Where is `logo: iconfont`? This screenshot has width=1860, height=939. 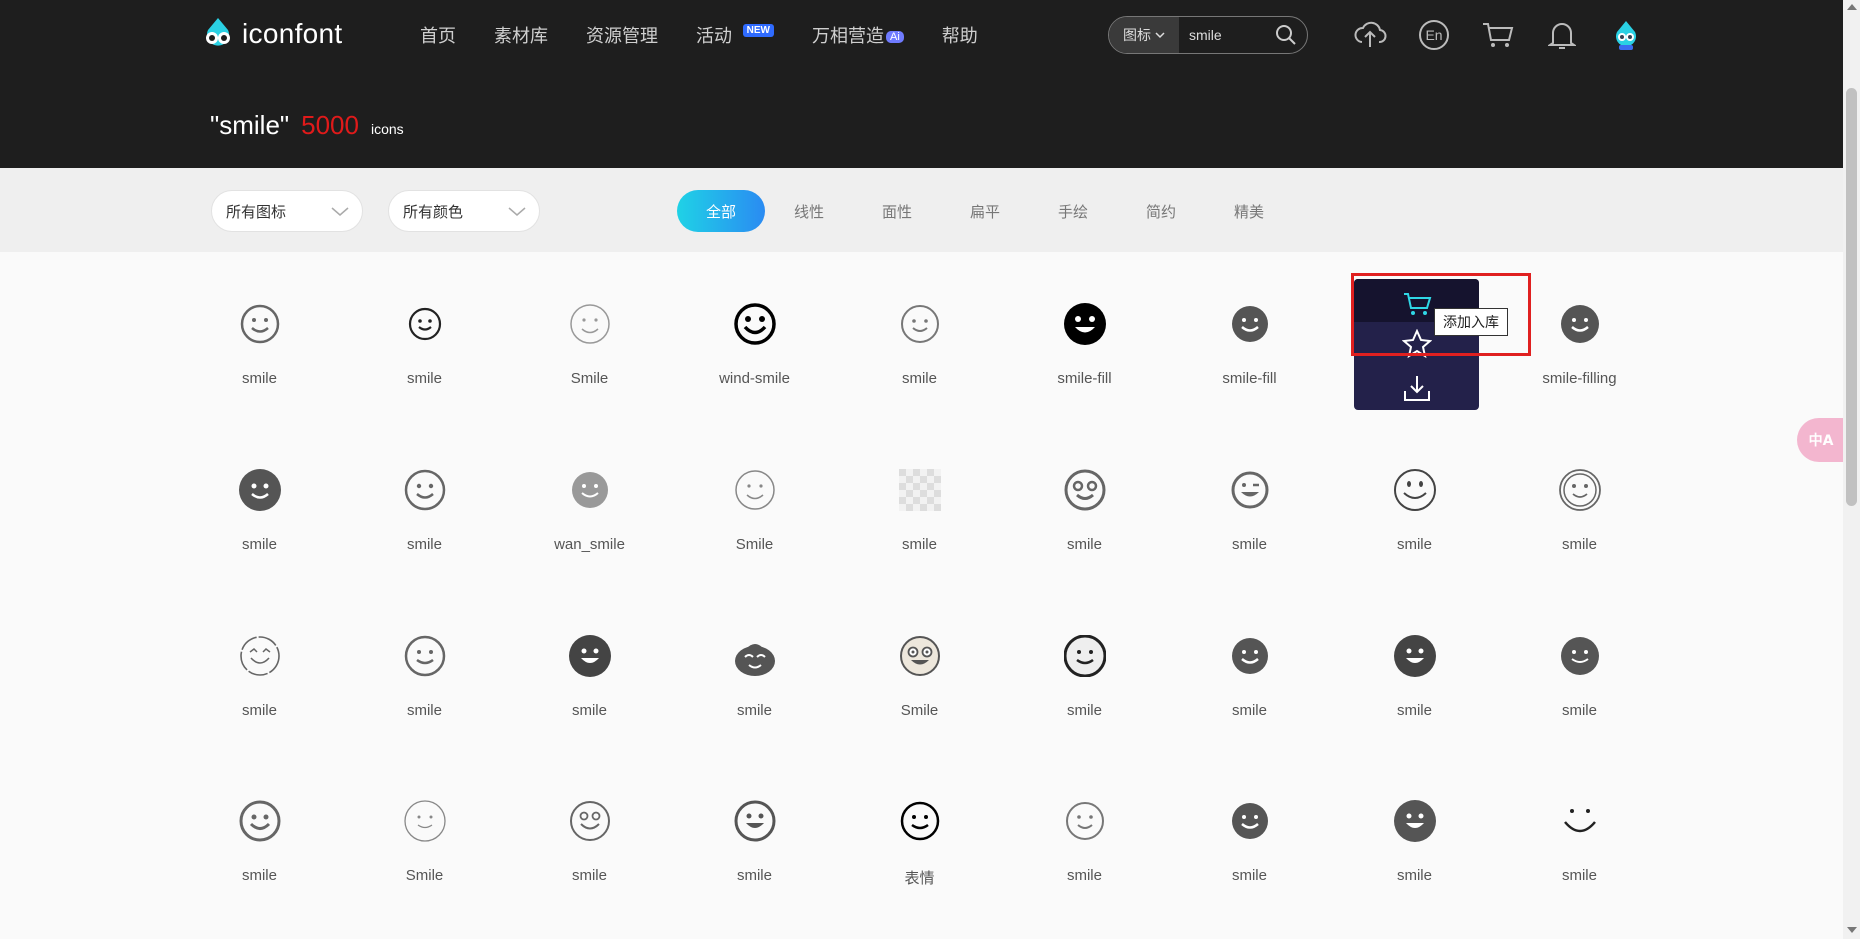 logo: iconfont is located at coordinates (271, 34).